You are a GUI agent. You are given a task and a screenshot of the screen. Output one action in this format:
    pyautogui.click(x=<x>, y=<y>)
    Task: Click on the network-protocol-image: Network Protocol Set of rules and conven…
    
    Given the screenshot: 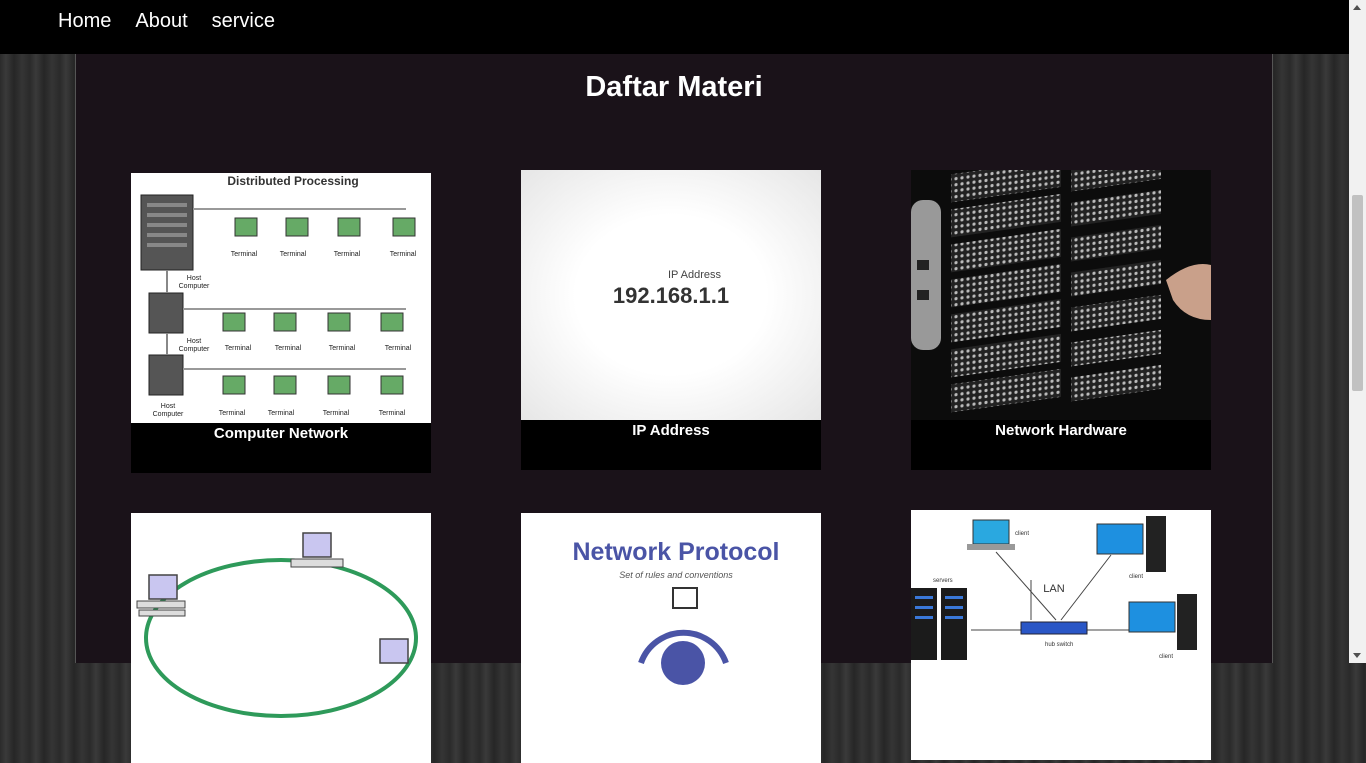 What is the action you would take?
    pyautogui.click(x=671, y=638)
    